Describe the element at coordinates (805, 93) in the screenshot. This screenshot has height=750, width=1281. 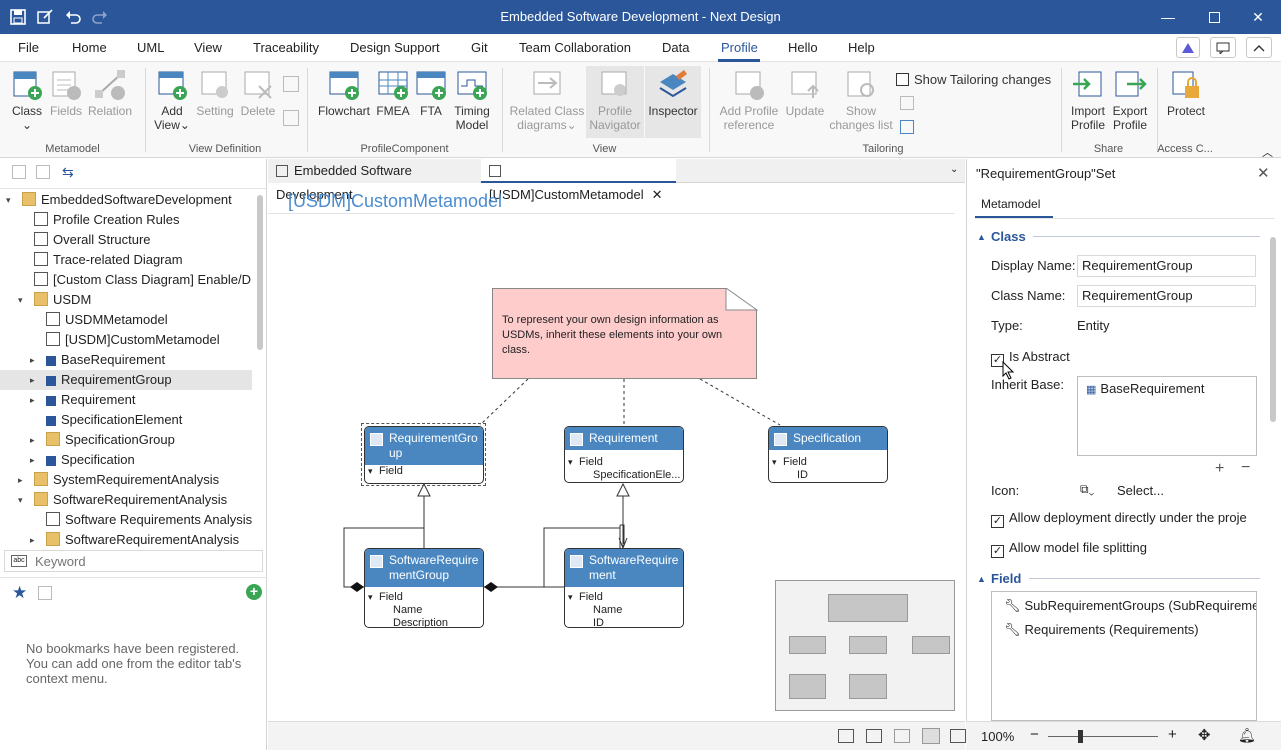
I see `update-button: Update` at that location.